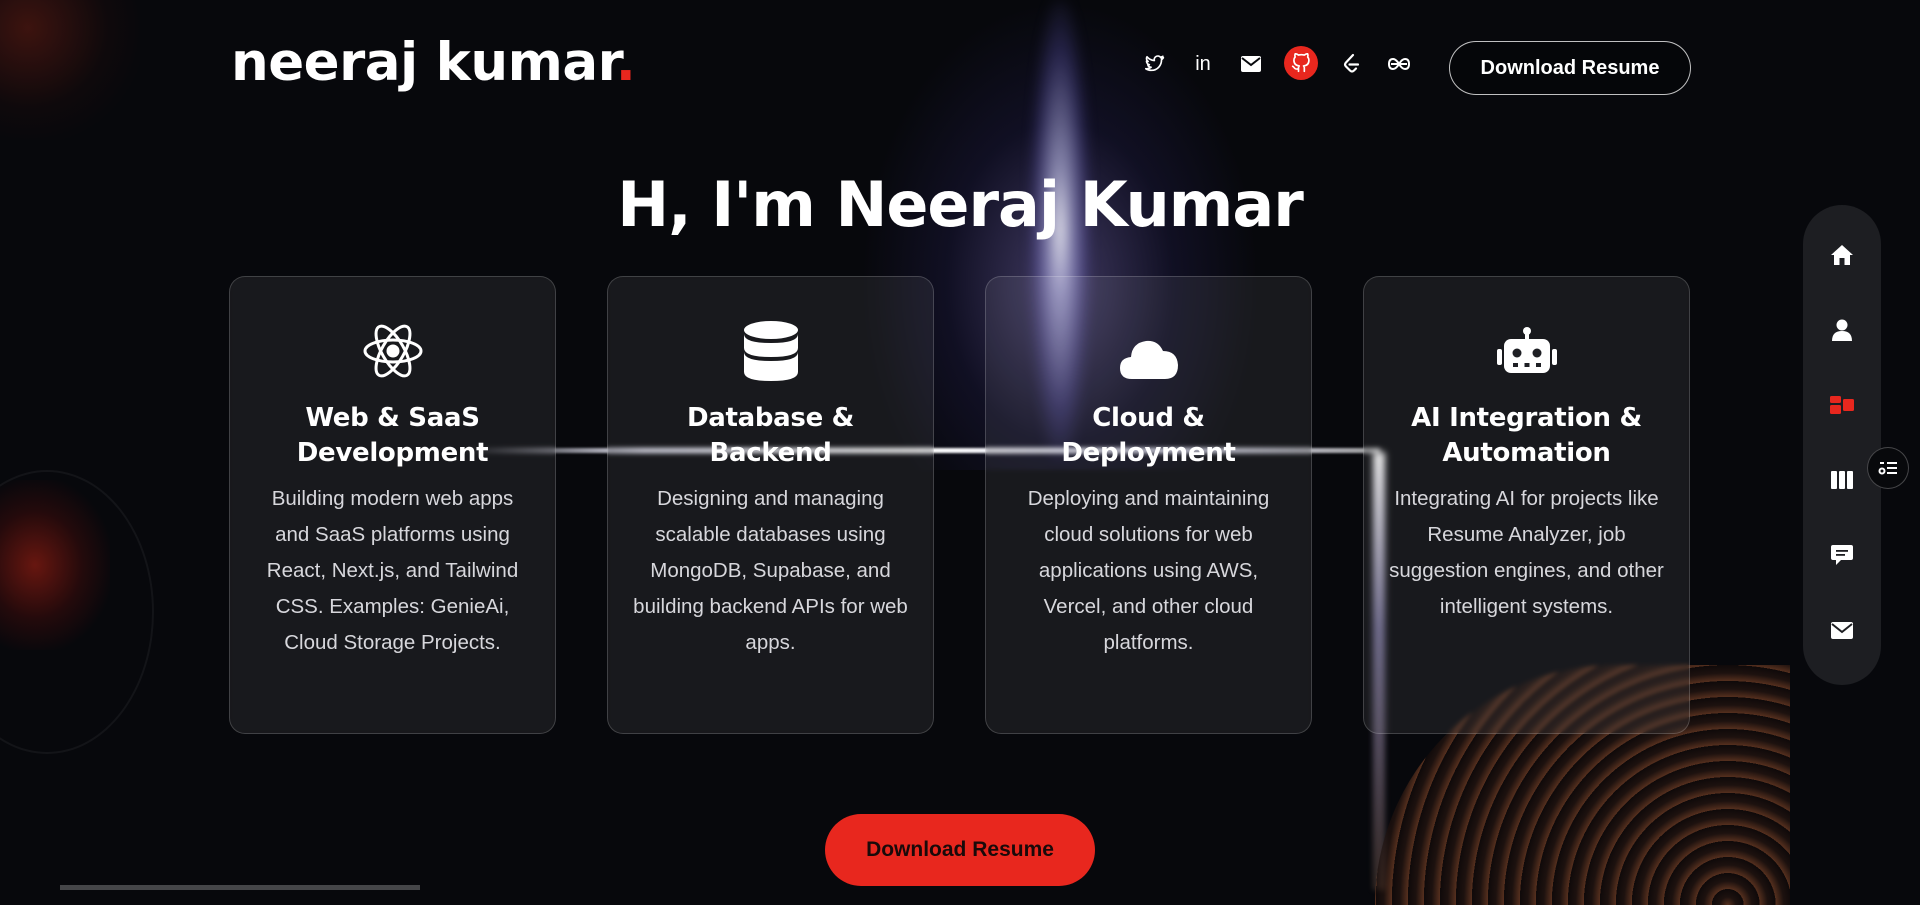  Describe the element at coordinates (392, 453) in the screenshot. I see `card-title-line2: Development` at that location.